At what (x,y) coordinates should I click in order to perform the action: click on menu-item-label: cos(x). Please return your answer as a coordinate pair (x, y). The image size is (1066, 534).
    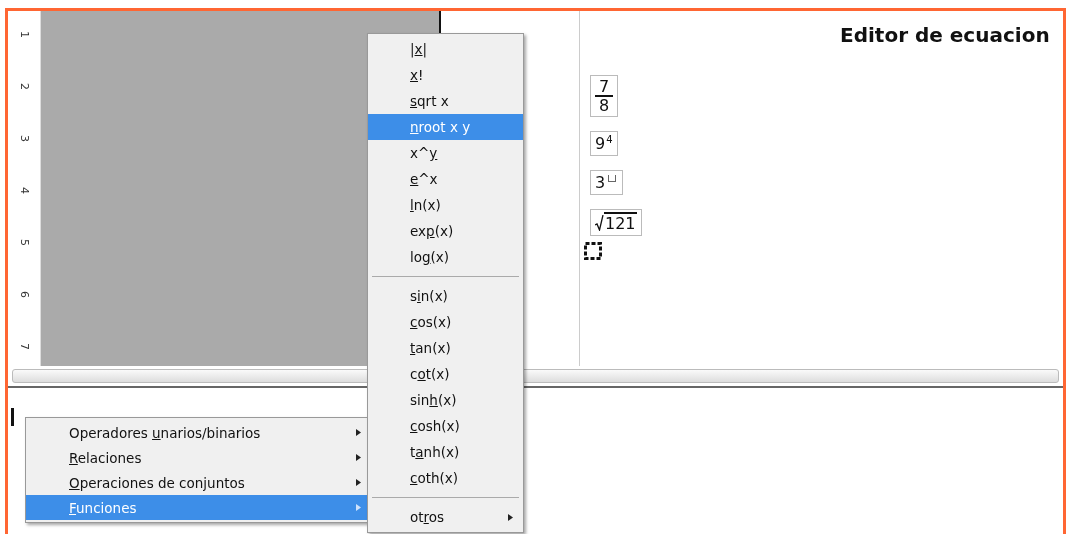
    Looking at the image, I should click on (431, 322).